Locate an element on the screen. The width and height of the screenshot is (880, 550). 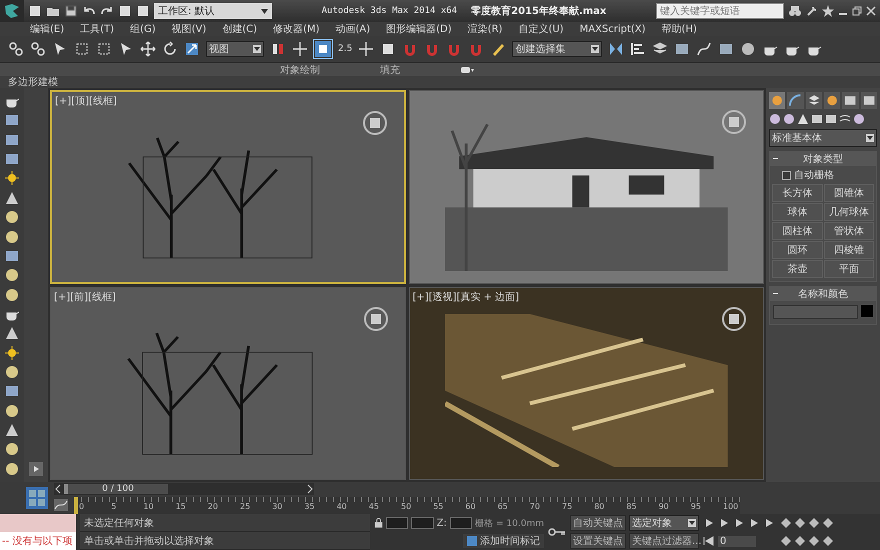
z-field is located at coordinates (461, 523).